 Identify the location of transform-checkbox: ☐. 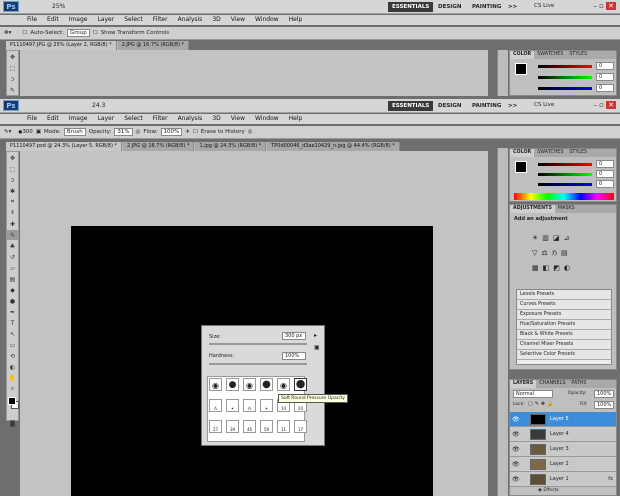
(95, 33).